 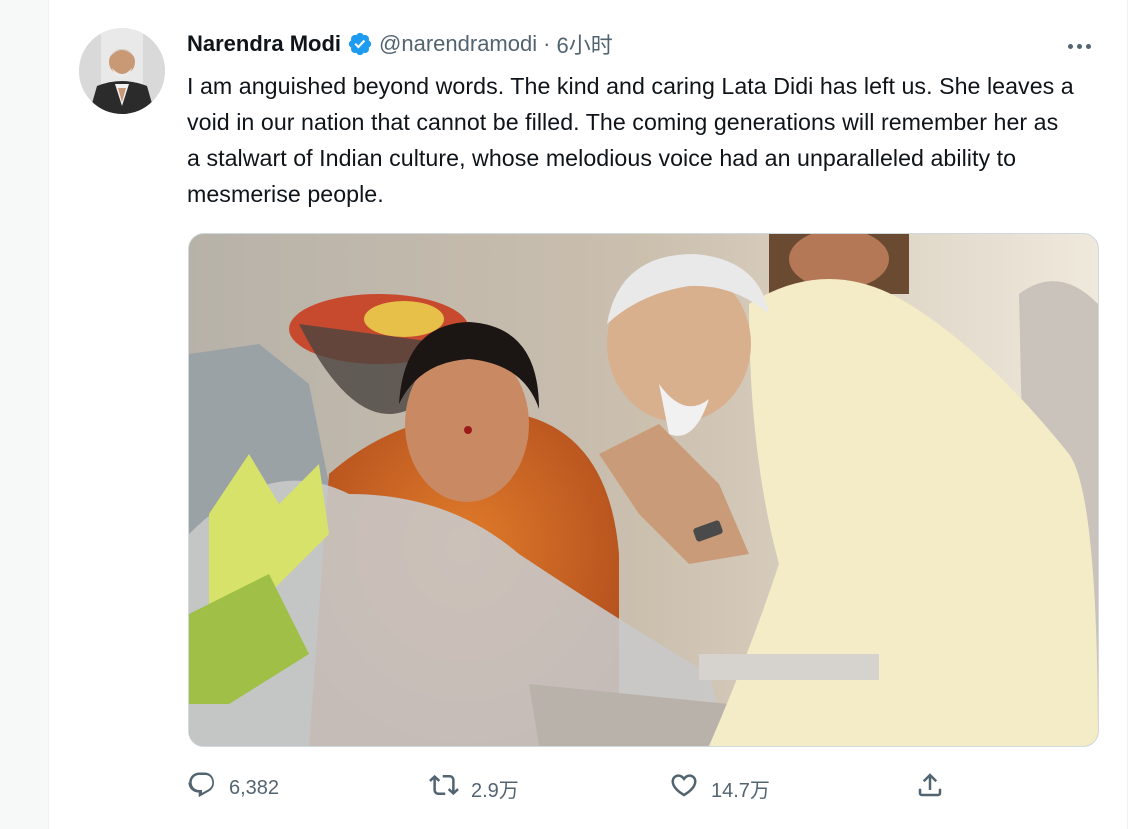 I want to click on tweet-timestamp: 6小时, so click(x=584, y=44).